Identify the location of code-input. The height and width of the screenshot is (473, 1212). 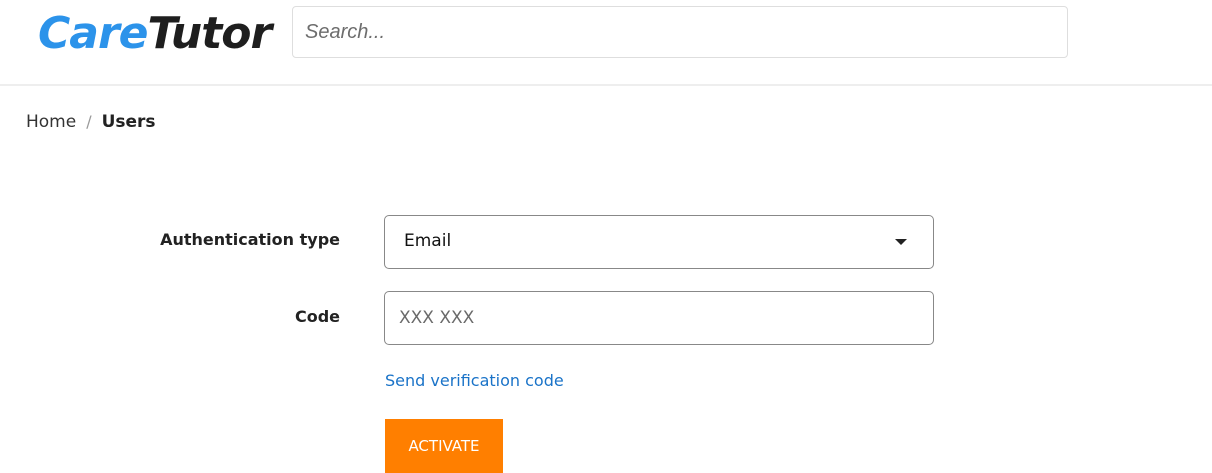
(659, 318).